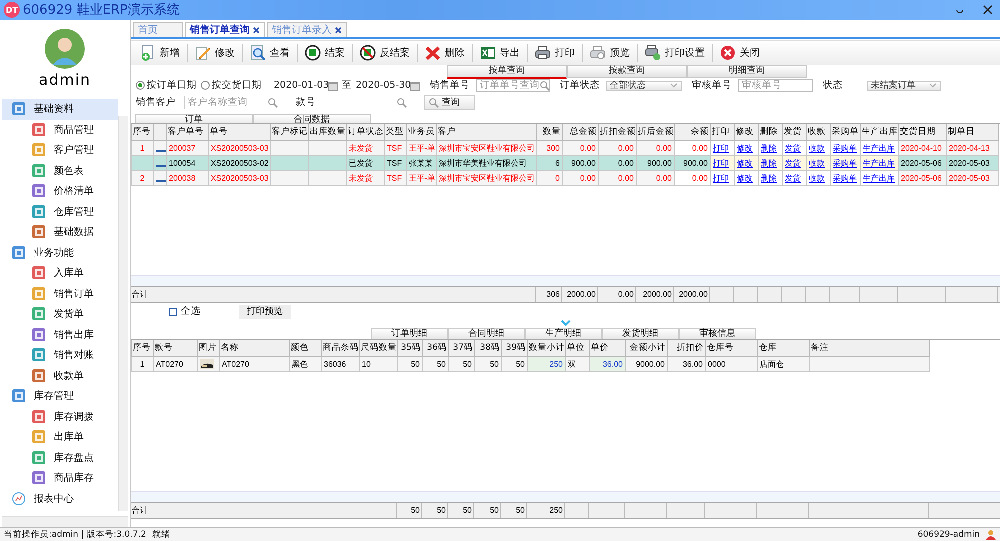 This screenshot has width=1000, height=541. What do you see at coordinates (325, 53) in the screenshot?
I see `toolbar-button: 结案` at bounding box center [325, 53].